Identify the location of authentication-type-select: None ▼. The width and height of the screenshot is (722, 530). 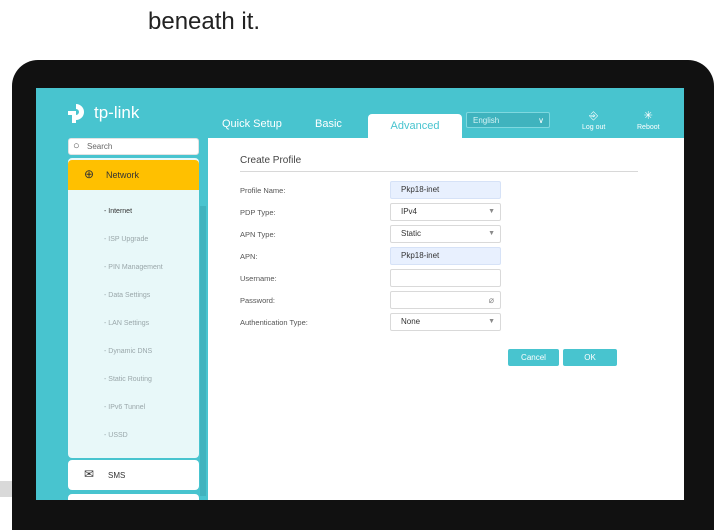
(445, 322).